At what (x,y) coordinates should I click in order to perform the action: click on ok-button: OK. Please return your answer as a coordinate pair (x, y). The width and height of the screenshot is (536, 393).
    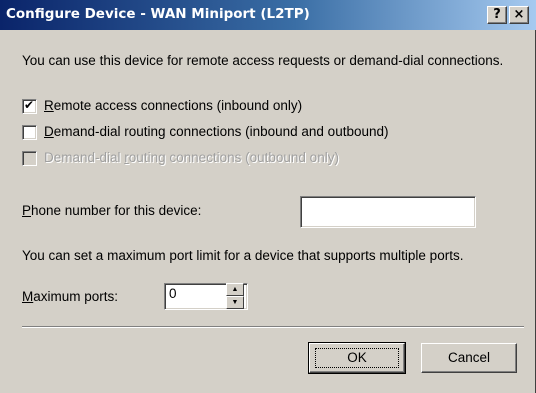
    Looking at the image, I should click on (357, 358).